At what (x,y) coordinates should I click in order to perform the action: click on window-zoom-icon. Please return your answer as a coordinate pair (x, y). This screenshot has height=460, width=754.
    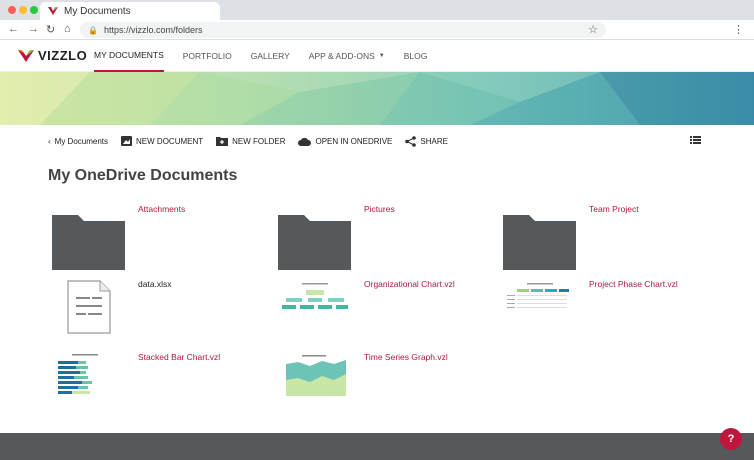
    Looking at the image, I should click on (34, 10).